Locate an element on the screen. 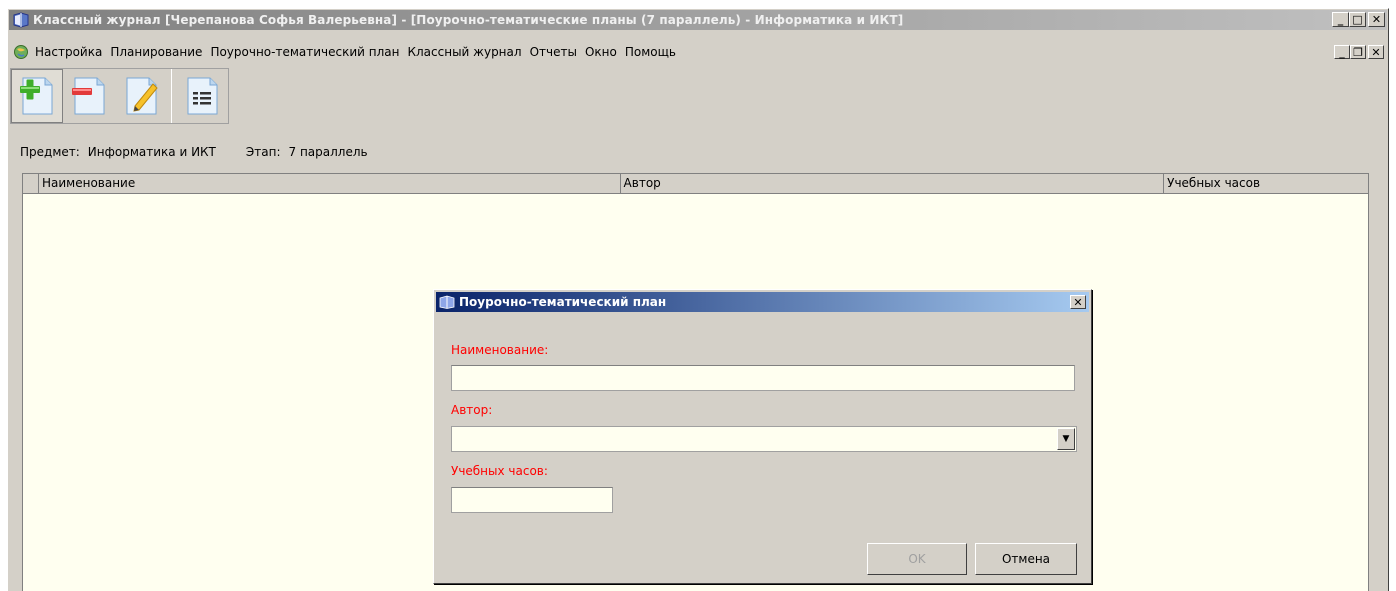 This screenshot has height=591, width=1396. globe-icon is located at coordinates (21, 52).